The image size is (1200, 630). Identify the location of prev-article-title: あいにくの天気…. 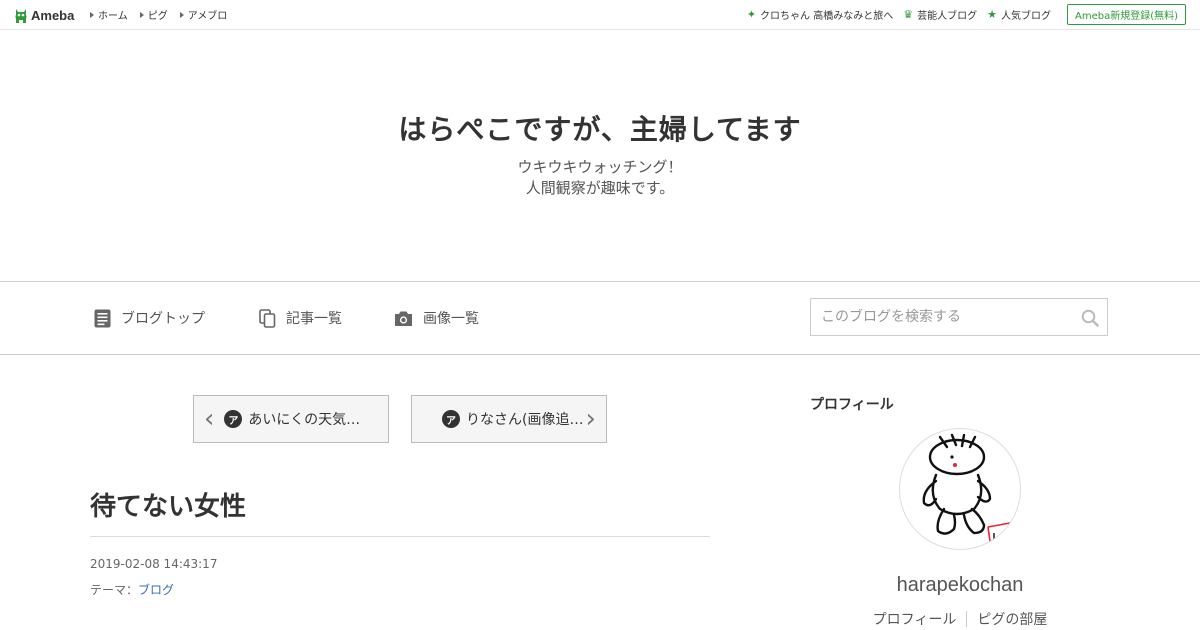
(304, 420).